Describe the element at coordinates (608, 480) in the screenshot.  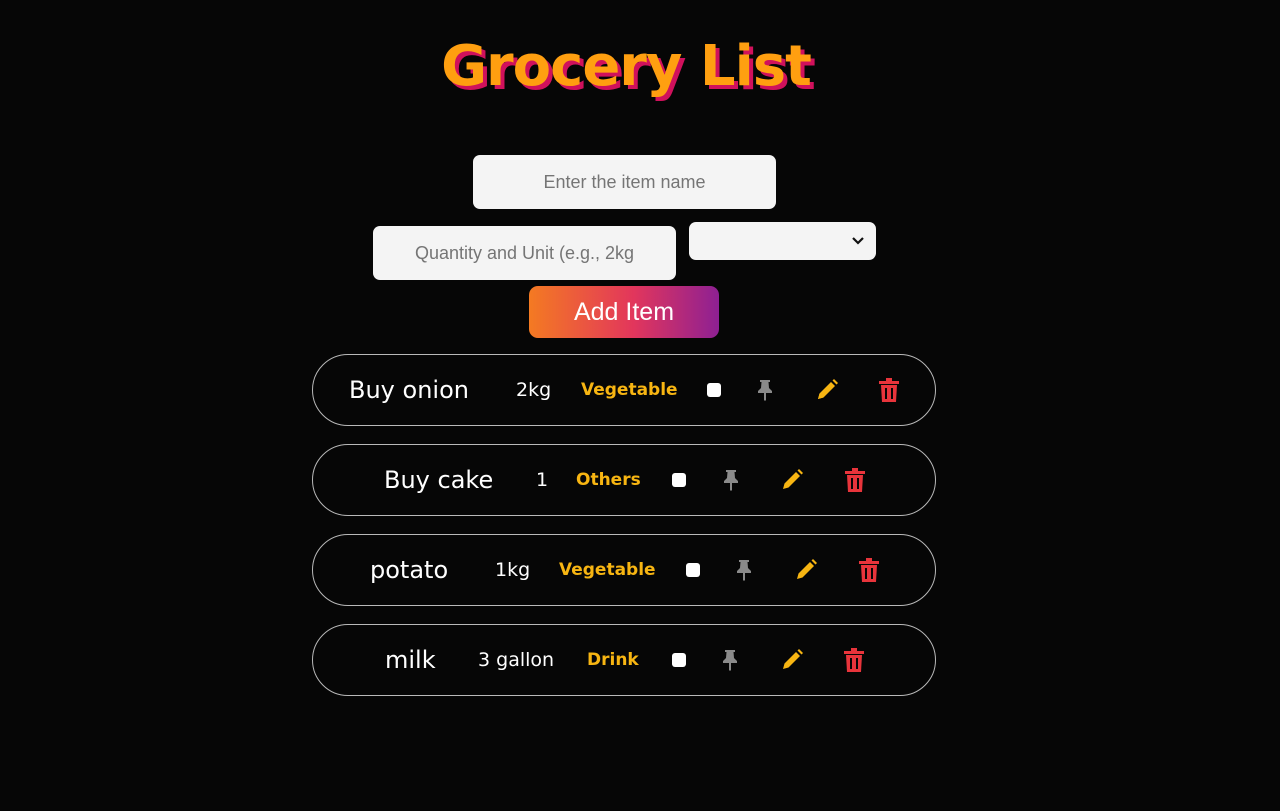
I see `item-category: Others` at that location.